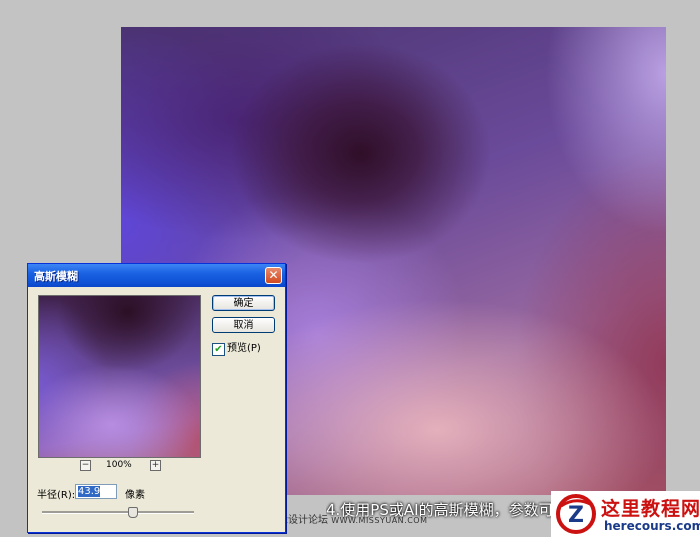 The image size is (700, 537). I want to click on cancel-button: 取消, so click(243, 325).